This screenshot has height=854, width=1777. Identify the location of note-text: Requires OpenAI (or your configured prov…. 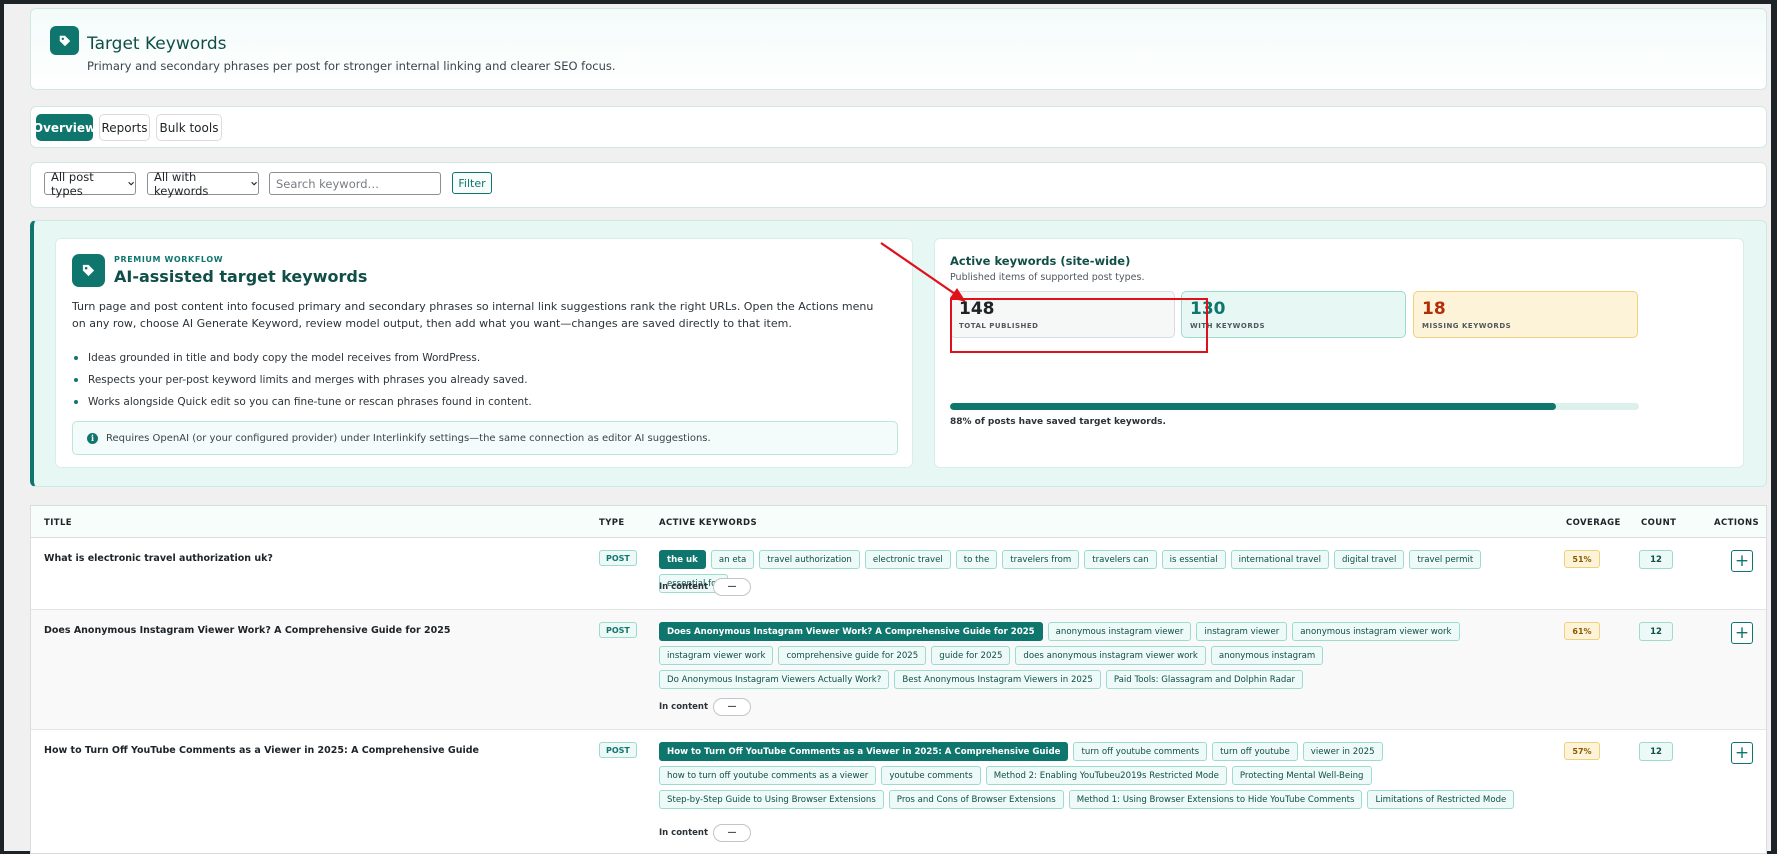
(408, 438).